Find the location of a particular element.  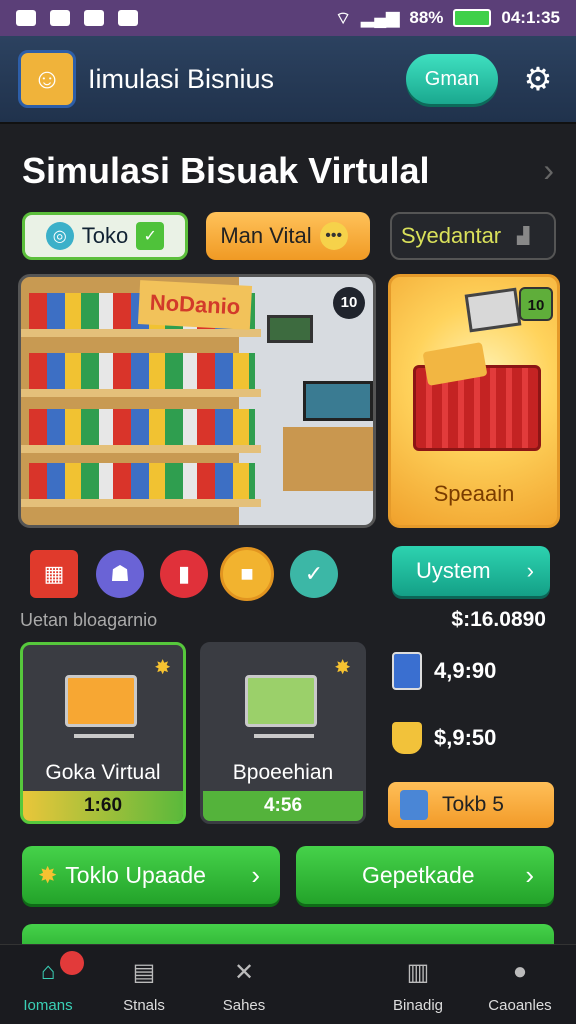

nav-label: Iomans is located at coordinates (48, 1005).